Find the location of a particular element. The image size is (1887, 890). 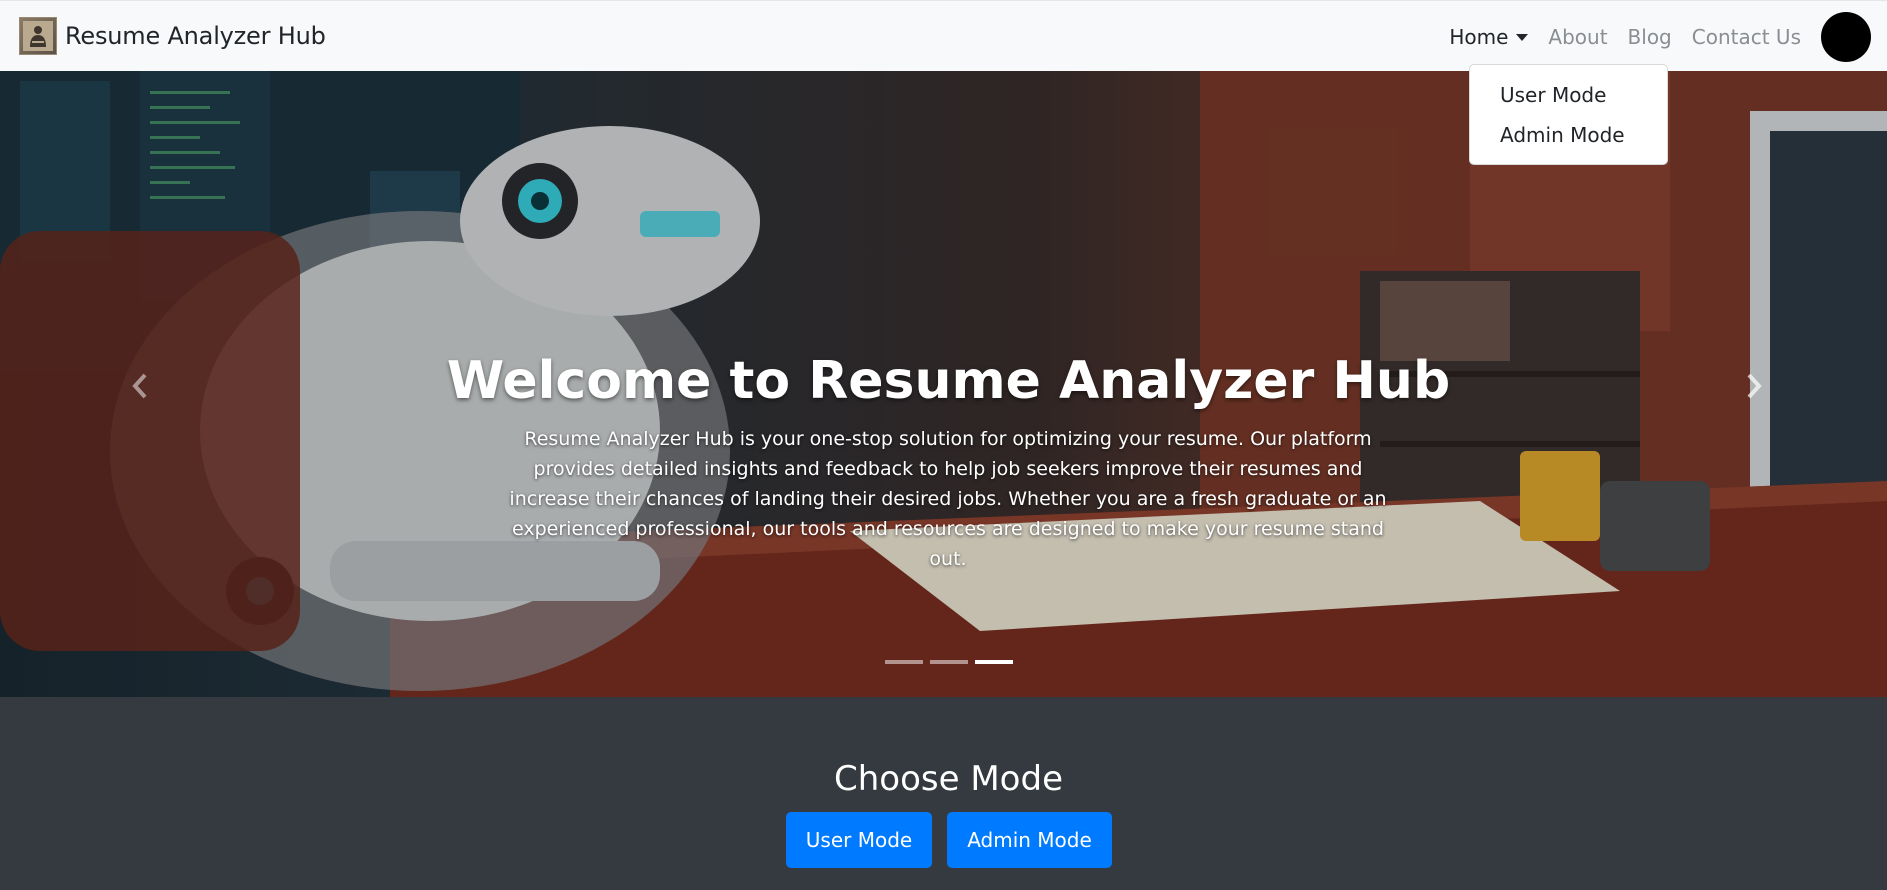

home-dropdown-menu: User Mode Admin Mode is located at coordinates (1568, 114).